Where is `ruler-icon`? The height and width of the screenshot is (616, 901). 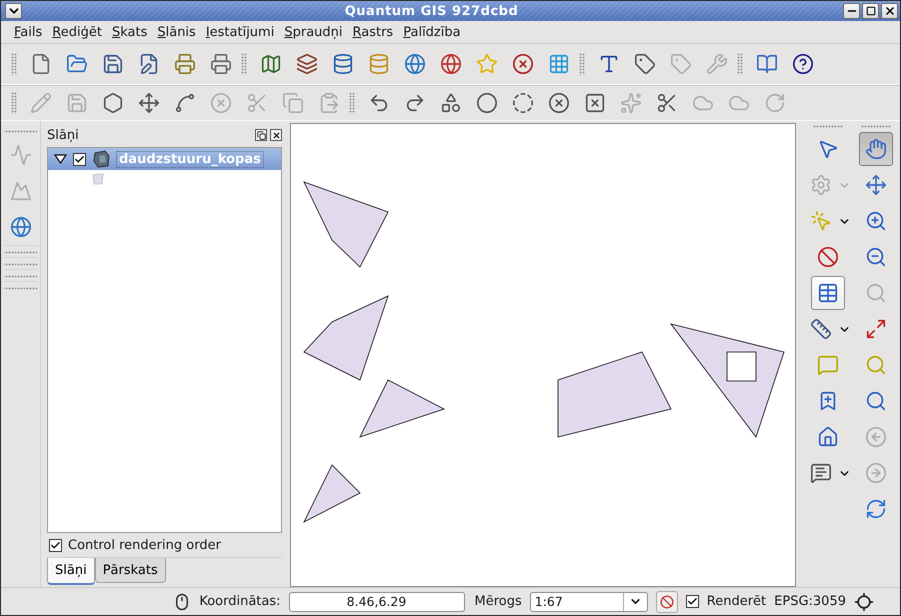
ruler-icon is located at coordinates (821, 329).